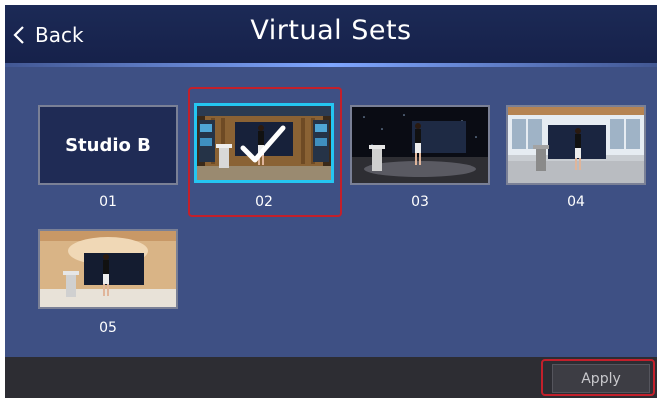  What do you see at coordinates (108, 328) in the screenshot?
I see `set-label-05: 05` at bounding box center [108, 328].